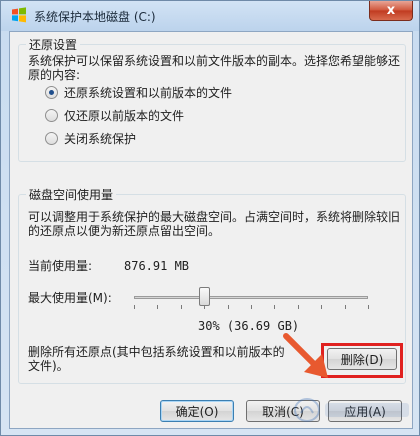 This screenshot has width=420, height=436. I want to click on max-usage-label: 最大使用量(M):, so click(70, 298).